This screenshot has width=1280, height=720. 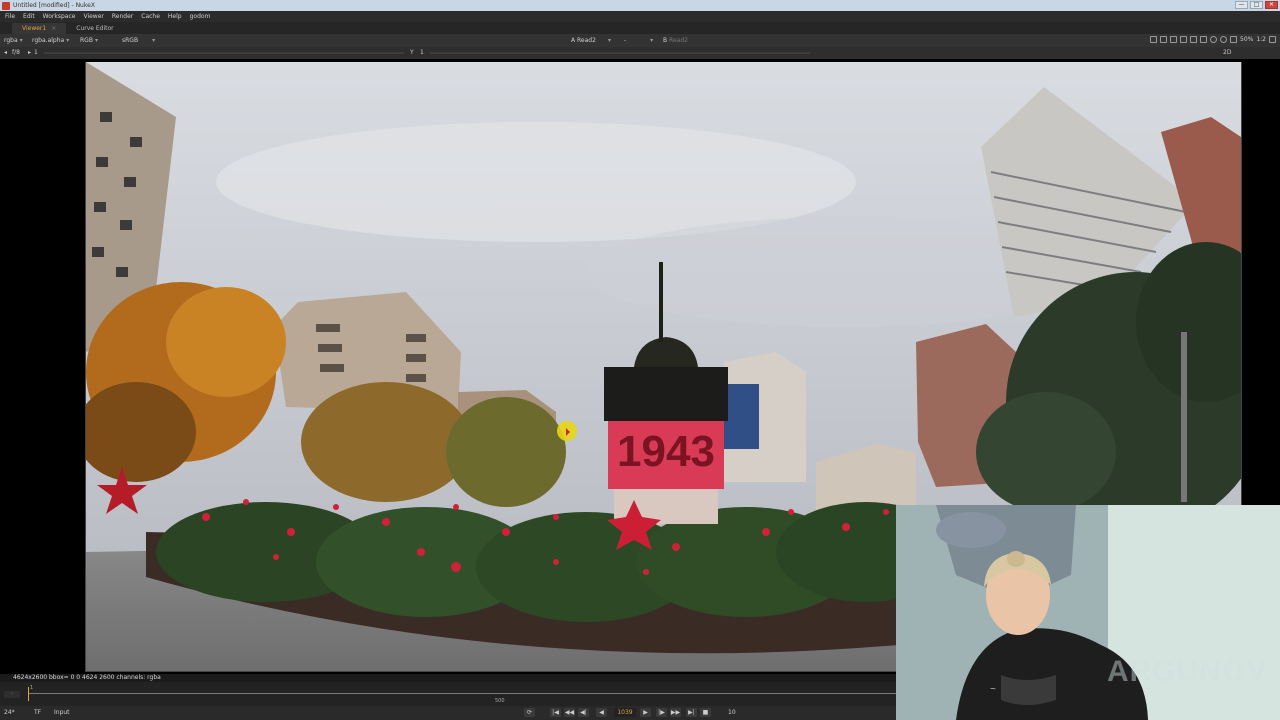 What do you see at coordinates (555, 712) in the screenshot?
I see `first-frame-button: |◀` at bounding box center [555, 712].